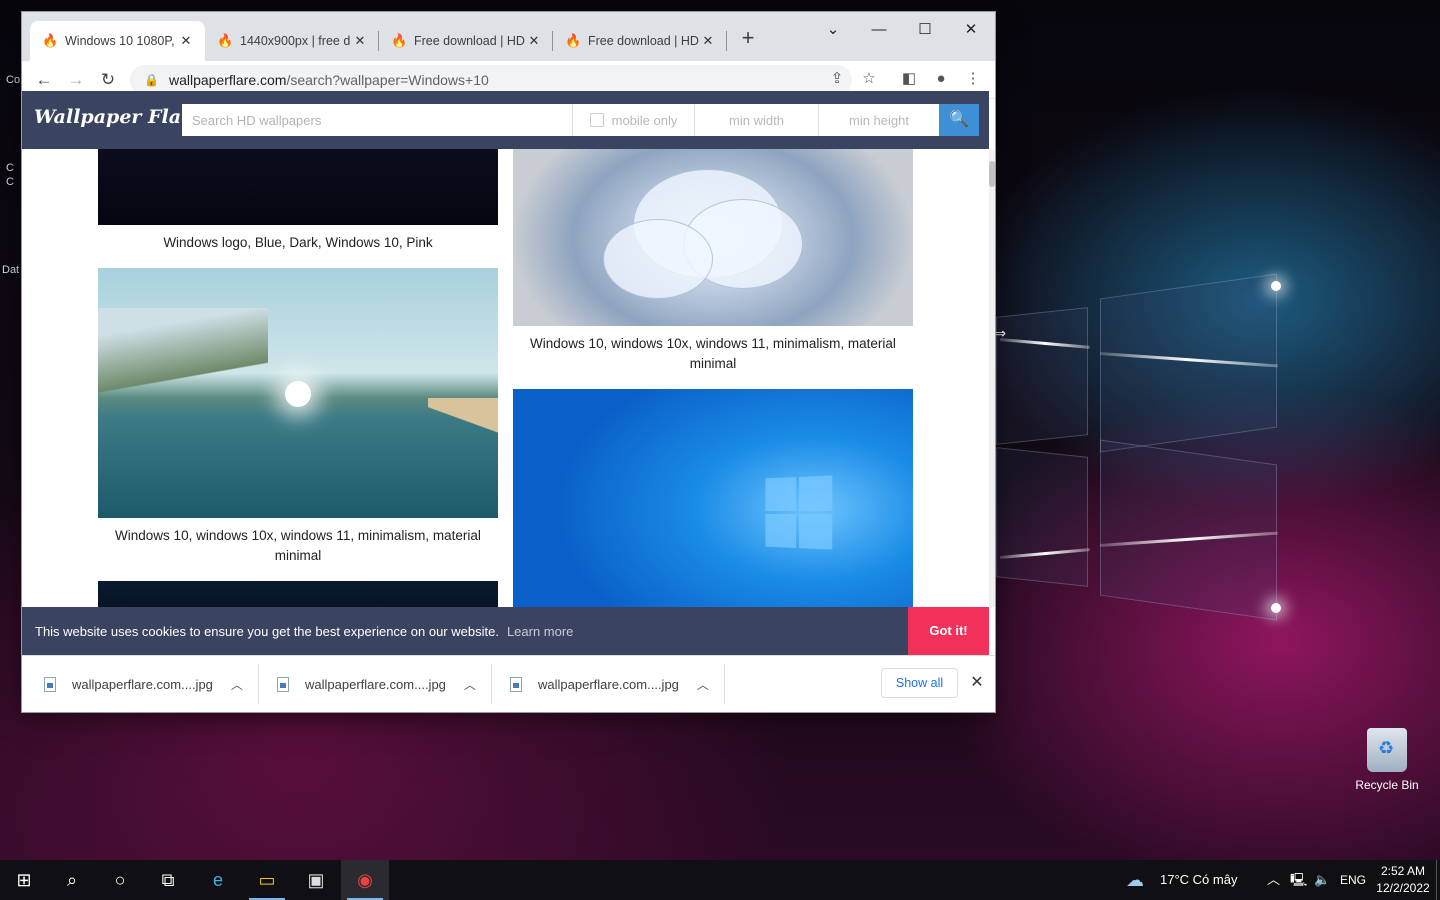 The height and width of the screenshot is (900, 1440). I want to click on tab-title: Free download | HD, so click(469, 41).